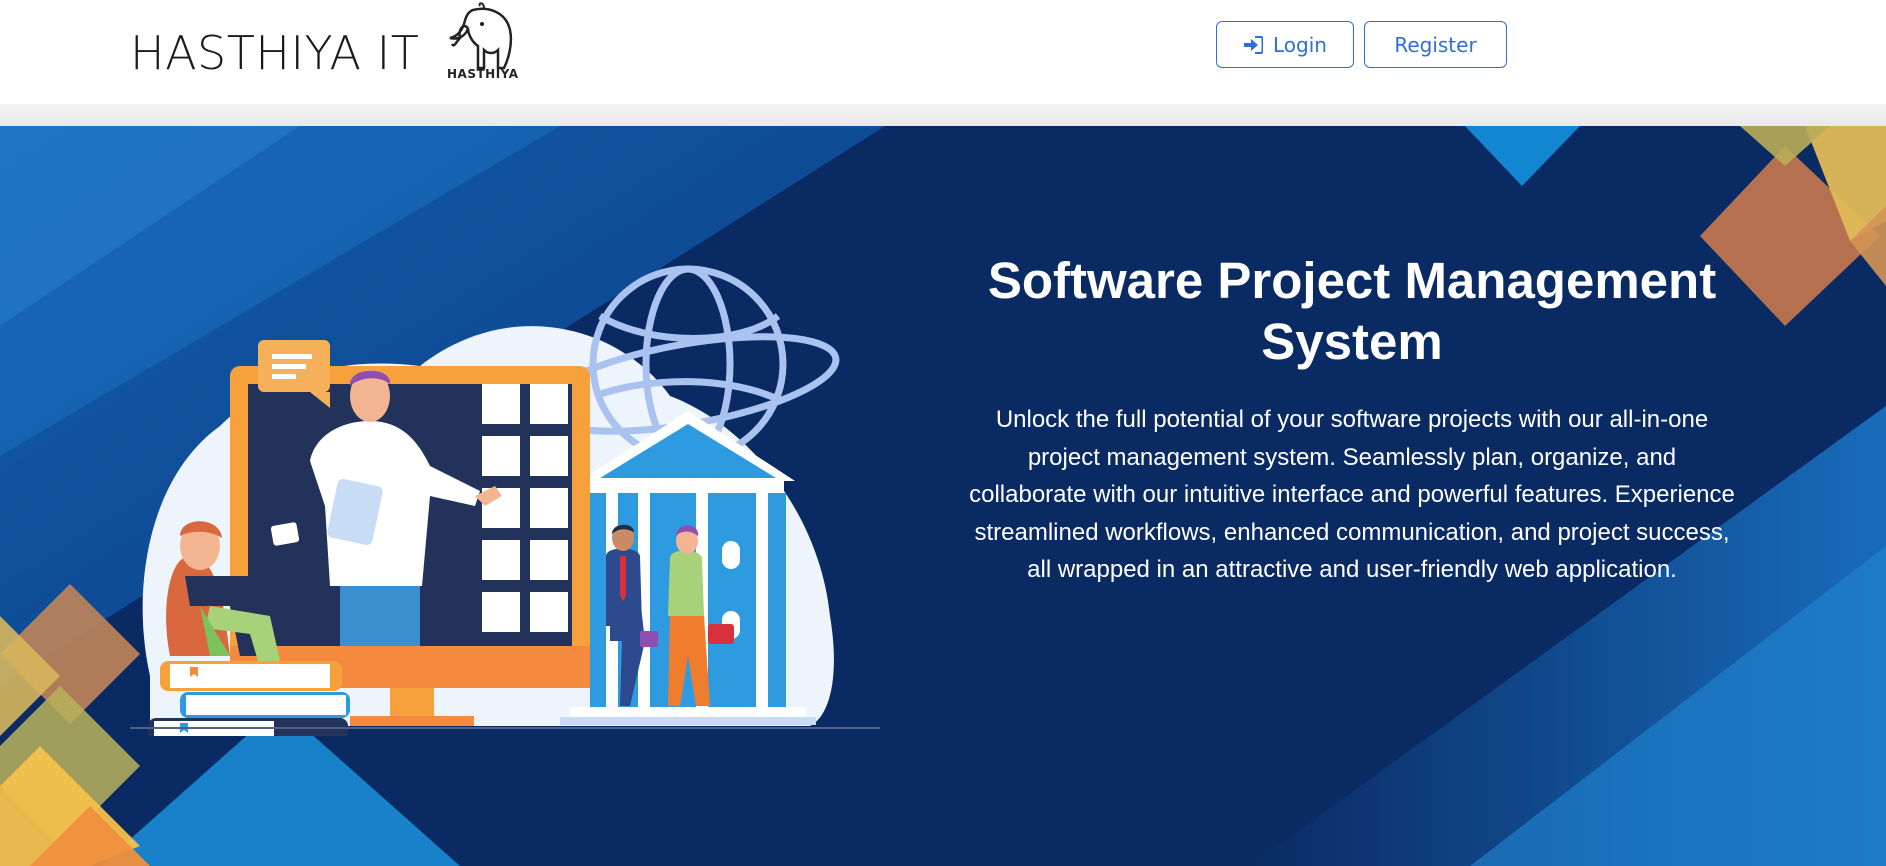 The width and height of the screenshot is (1886, 866). I want to click on register-button: Register, so click(1435, 44).